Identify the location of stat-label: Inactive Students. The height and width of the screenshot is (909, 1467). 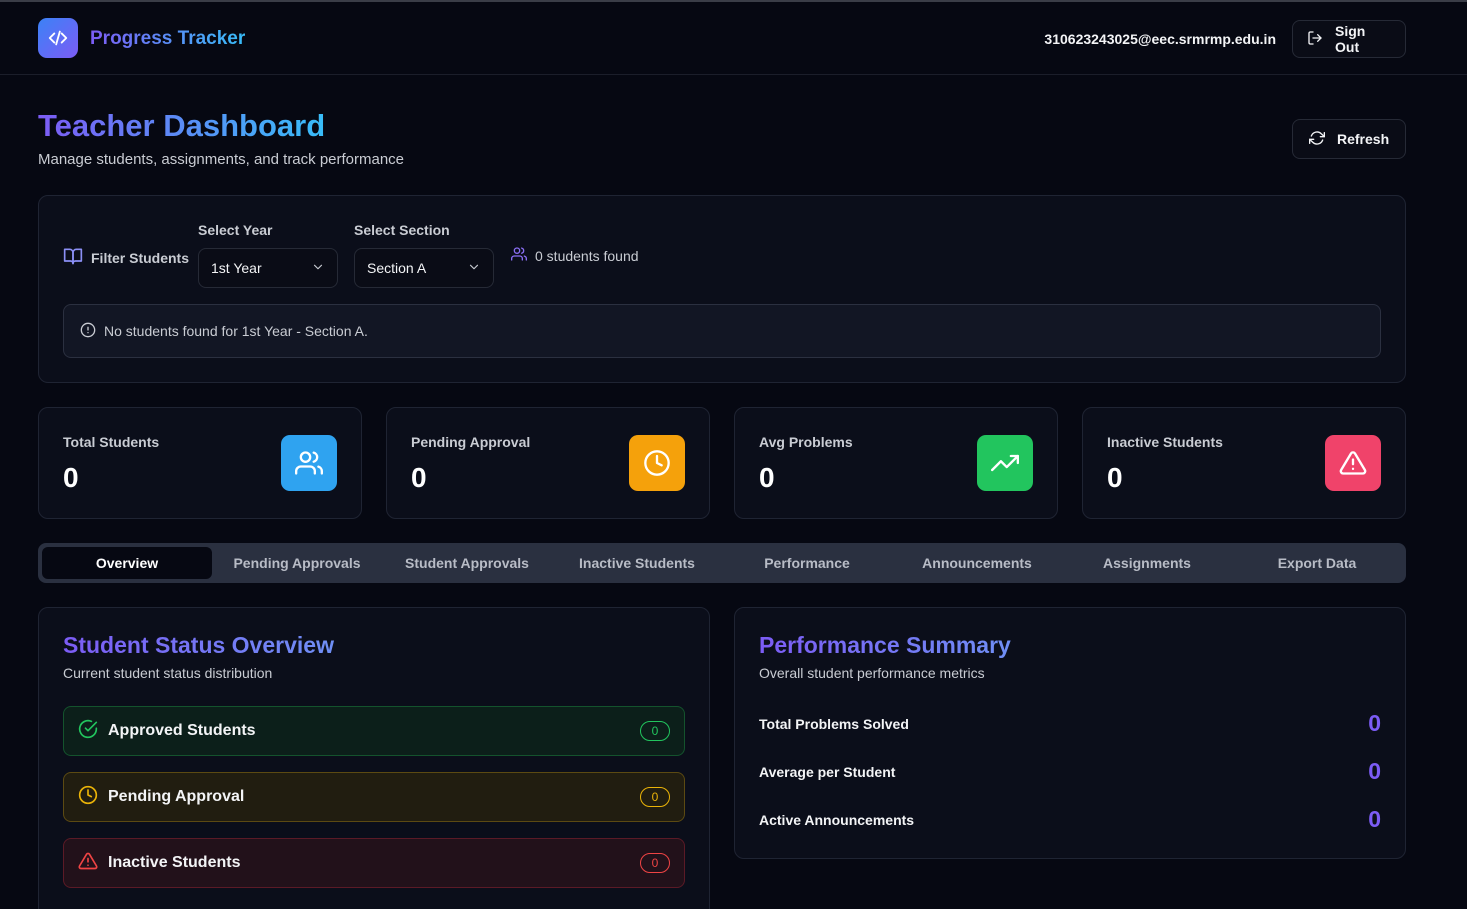
(1165, 442).